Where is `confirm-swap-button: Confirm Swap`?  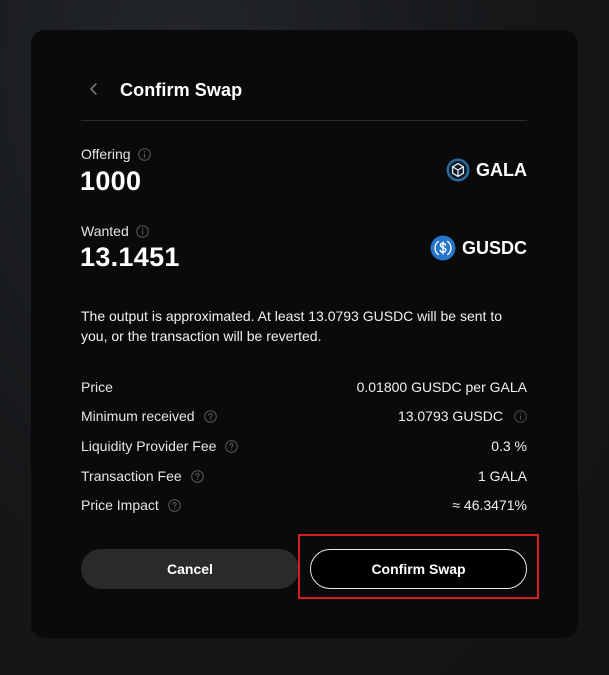 confirm-swap-button: Confirm Swap is located at coordinates (418, 569).